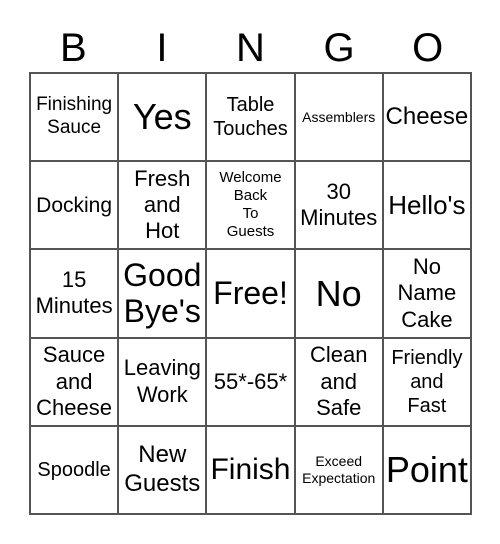 This screenshot has width=500, height=544. What do you see at coordinates (74, 205) in the screenshot?
I see `bingo-cell: Docking` at bounding box center [74, 205].